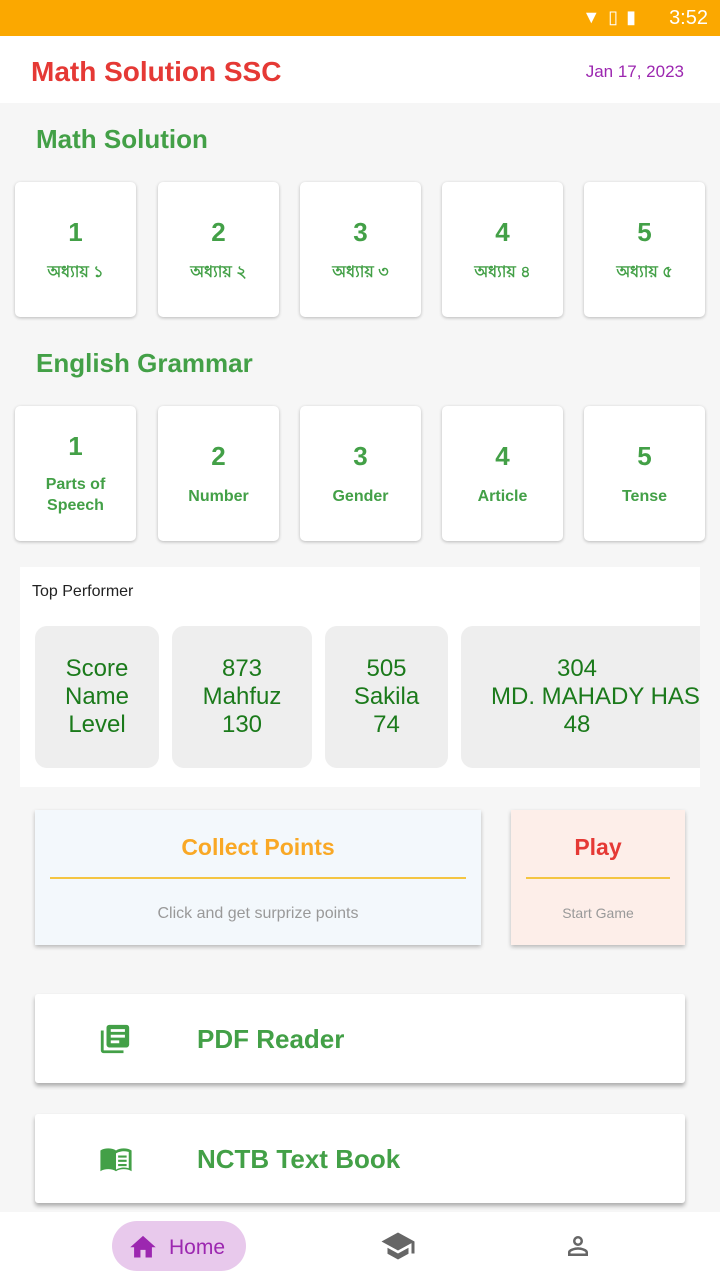 This screenshot has width=720, height=1280. I want to click on math-section-title: Math Solution, so click(122, 139).